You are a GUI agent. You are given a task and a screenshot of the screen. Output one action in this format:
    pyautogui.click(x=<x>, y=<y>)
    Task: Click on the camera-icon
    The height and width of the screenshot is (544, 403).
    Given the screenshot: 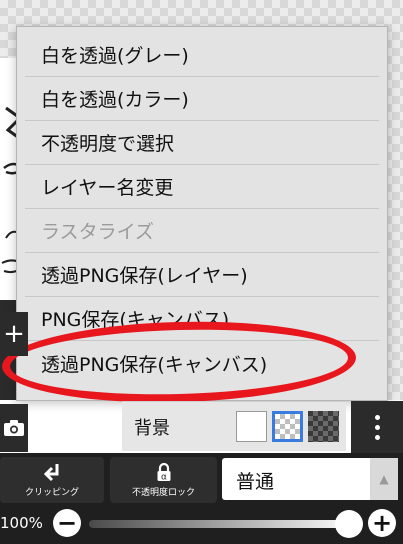 What is the action you would take?
    pyautogui.click(x=14, y=428)
    